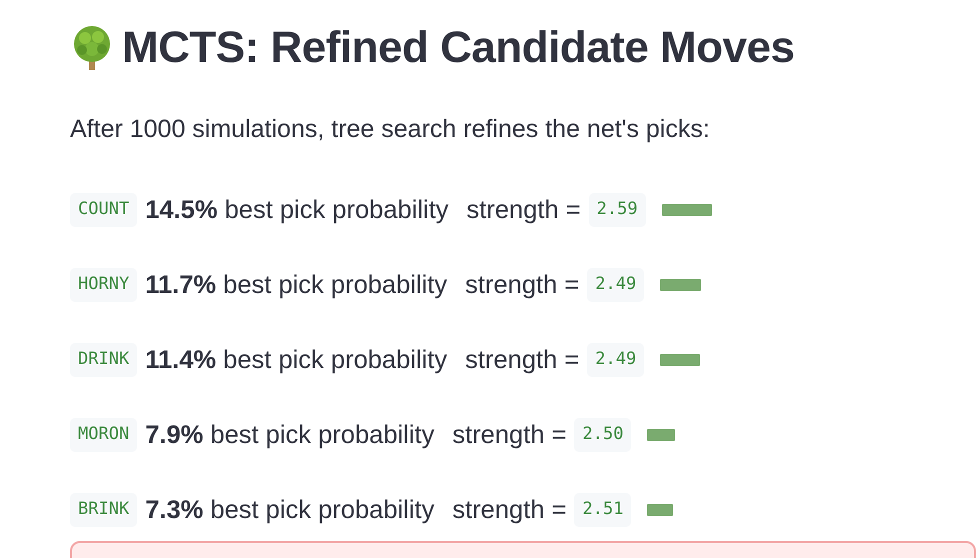 The width and height of the screenshot is (976, 558). What do you see at coordinates (104, 285) in the screenshot?
I see `word-code: HORNY` at bounding box center [104, 285].